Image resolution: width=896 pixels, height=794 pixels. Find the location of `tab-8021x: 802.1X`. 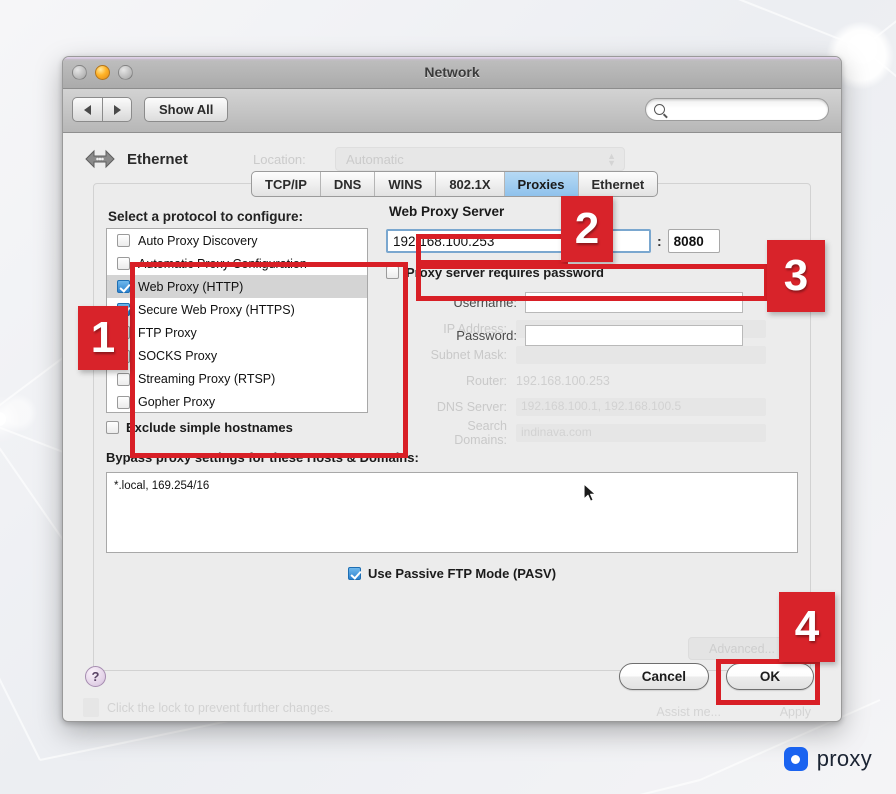

tab-8021x: 802.1X is located at coordinates (470, 184).